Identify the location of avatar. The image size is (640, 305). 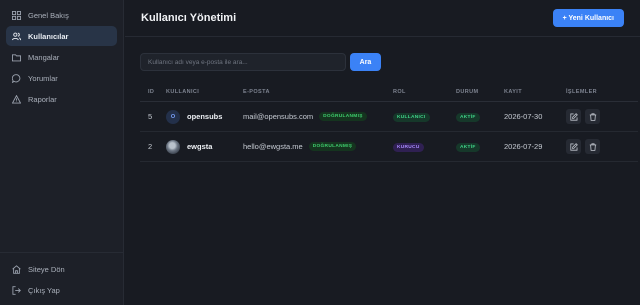
(173, 146).